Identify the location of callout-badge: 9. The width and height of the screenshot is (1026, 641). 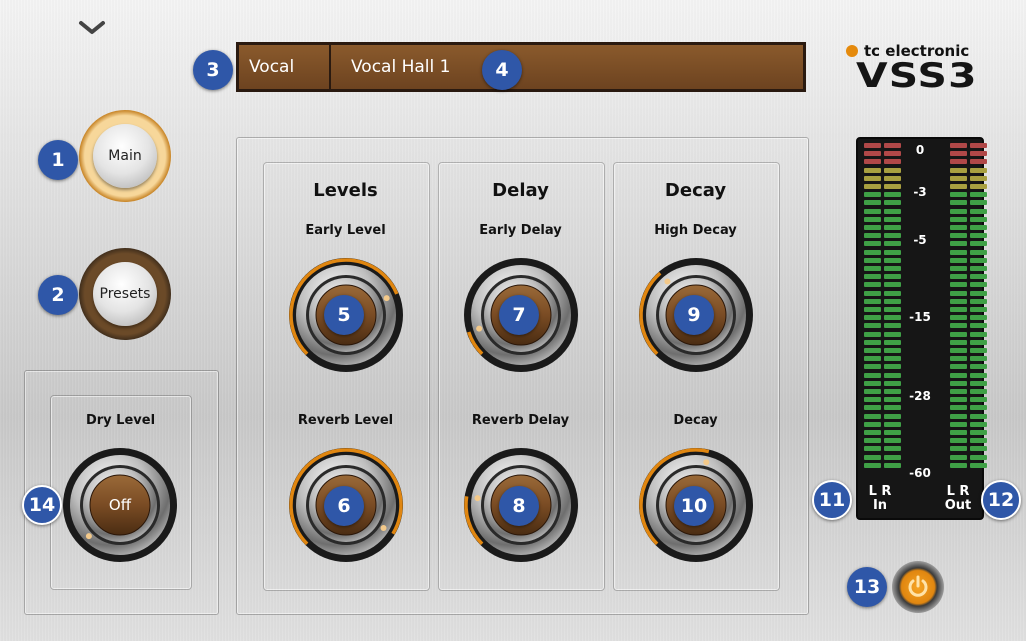
(694, 315).